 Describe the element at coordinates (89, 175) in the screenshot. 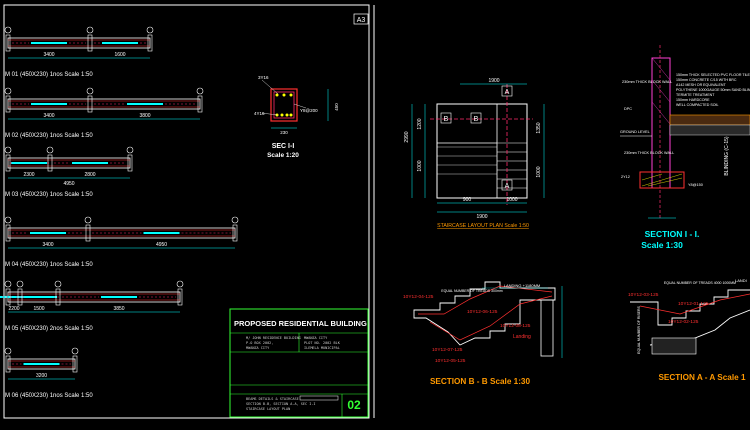

I see `beam-dimension: 2800` at that location.